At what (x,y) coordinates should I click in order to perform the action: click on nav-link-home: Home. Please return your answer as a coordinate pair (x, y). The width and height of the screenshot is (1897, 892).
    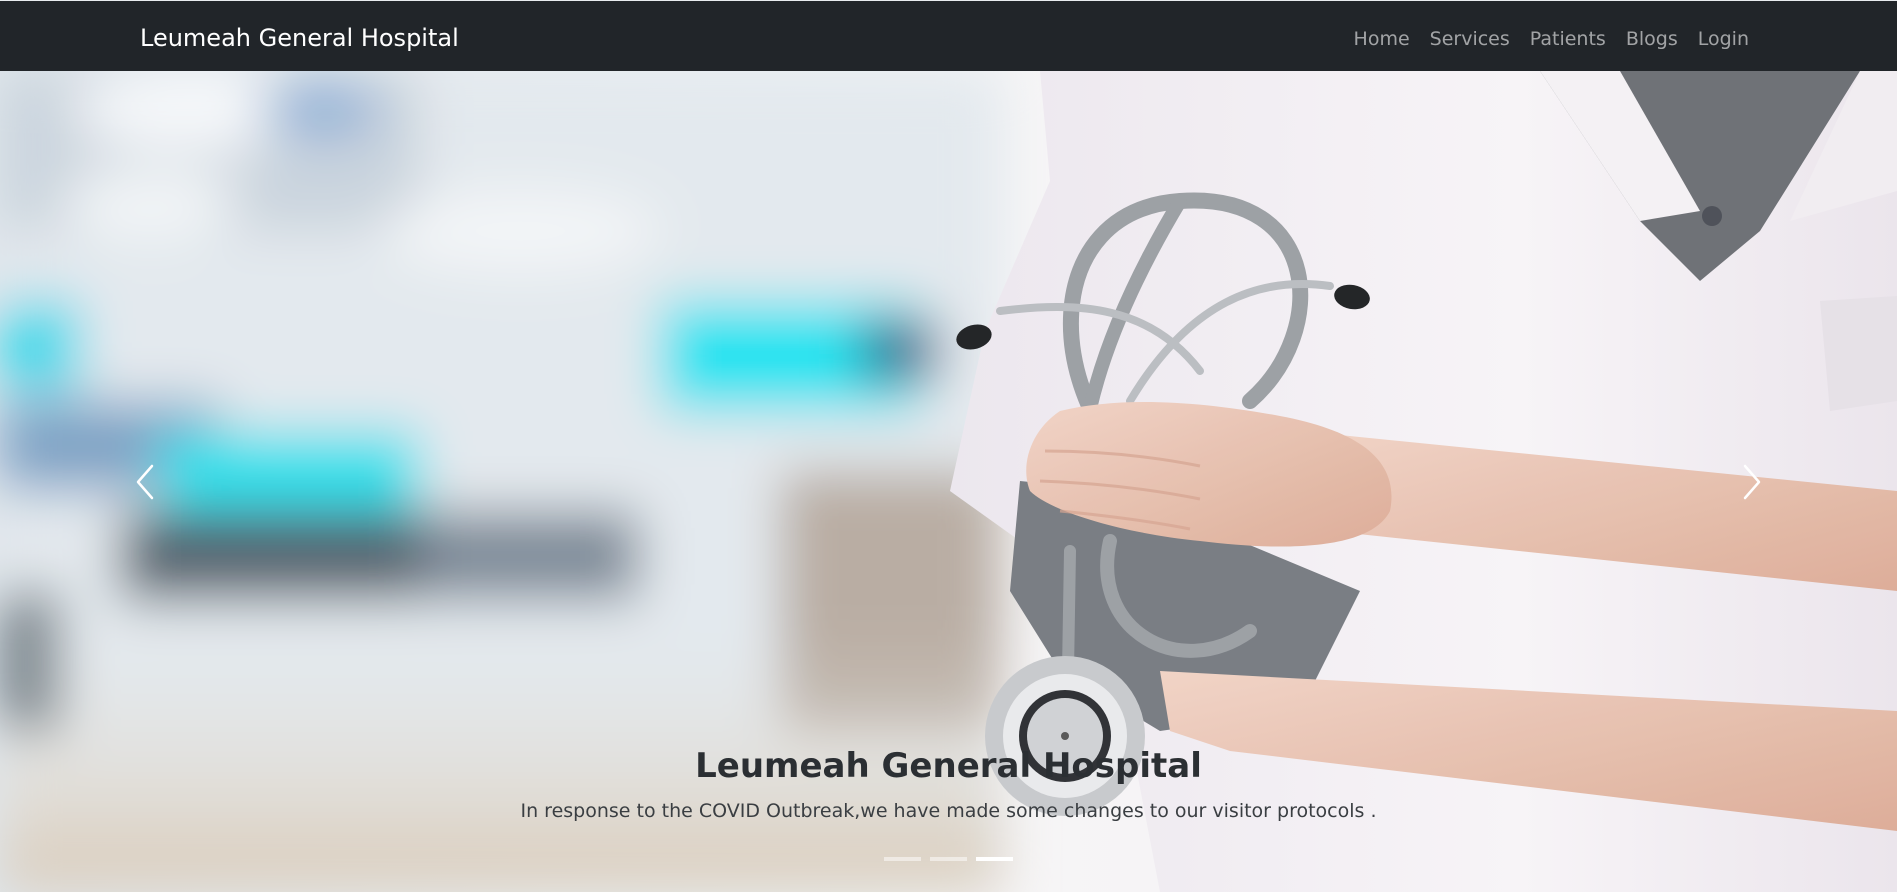
    Looking at the image, I should click on (1382, 39).